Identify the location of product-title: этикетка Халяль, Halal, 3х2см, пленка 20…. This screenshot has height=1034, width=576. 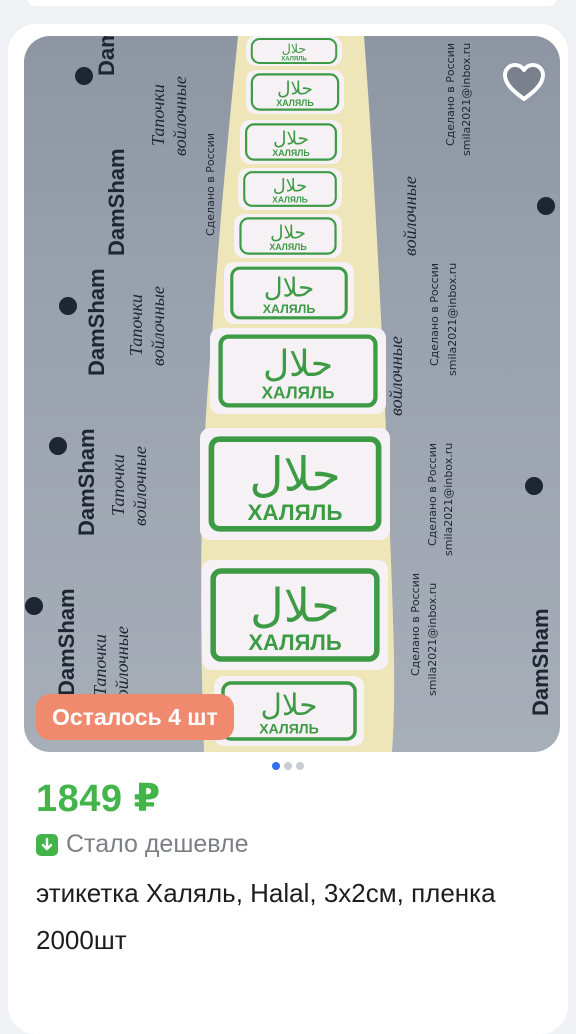
(291, 917).